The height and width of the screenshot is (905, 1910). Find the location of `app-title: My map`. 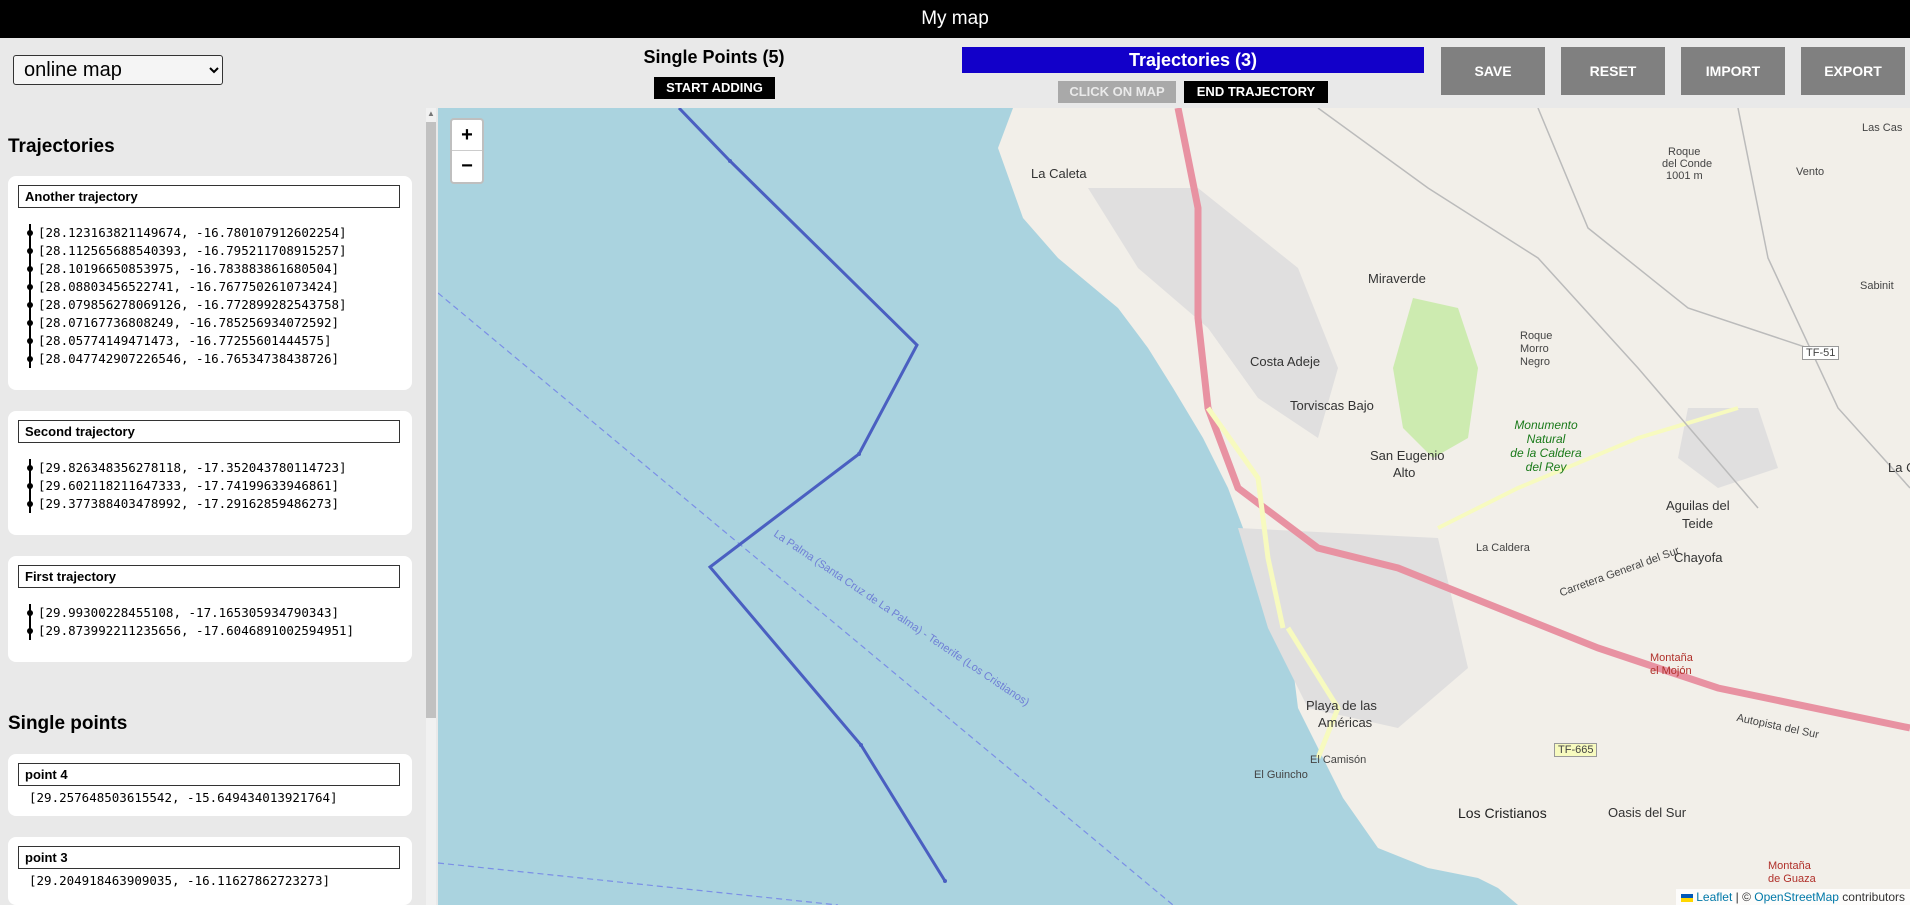

app-title: My map is located at coordinates (955, 18).